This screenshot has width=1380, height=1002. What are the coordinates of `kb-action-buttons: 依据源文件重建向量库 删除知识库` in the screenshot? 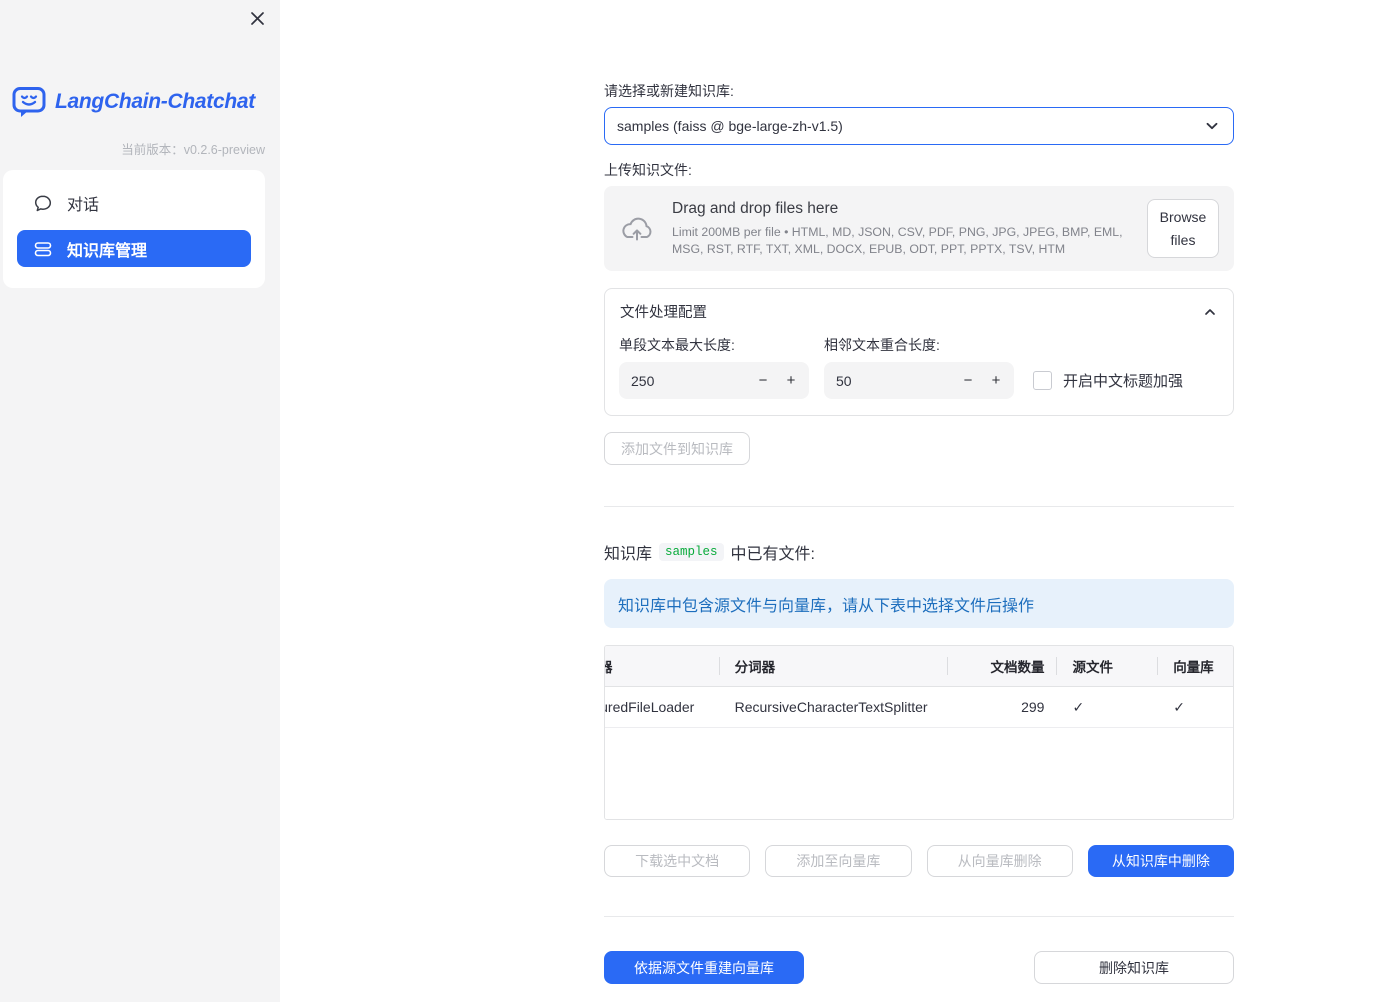 It's located at (919, 967).